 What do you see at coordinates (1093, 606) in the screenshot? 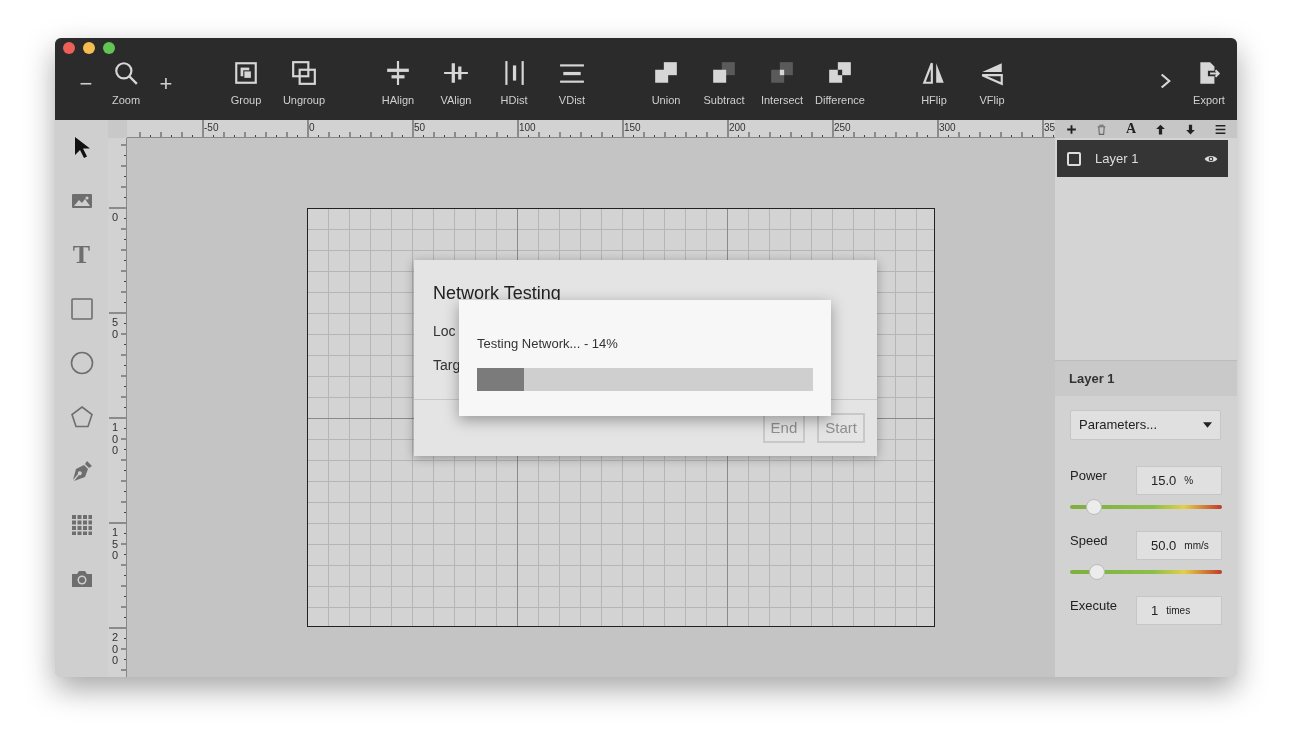
I see `field-label: Execute` at bounding box center [1093, 606].